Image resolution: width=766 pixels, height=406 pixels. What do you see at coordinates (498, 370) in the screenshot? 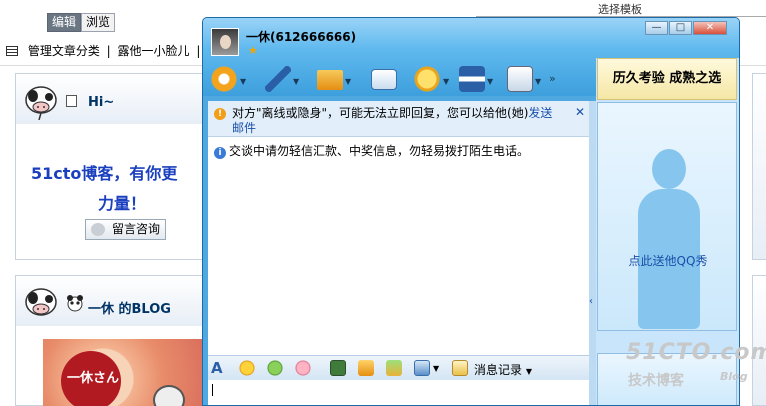
I see `history-label: 消息记录` at bounding box center [498, 370].